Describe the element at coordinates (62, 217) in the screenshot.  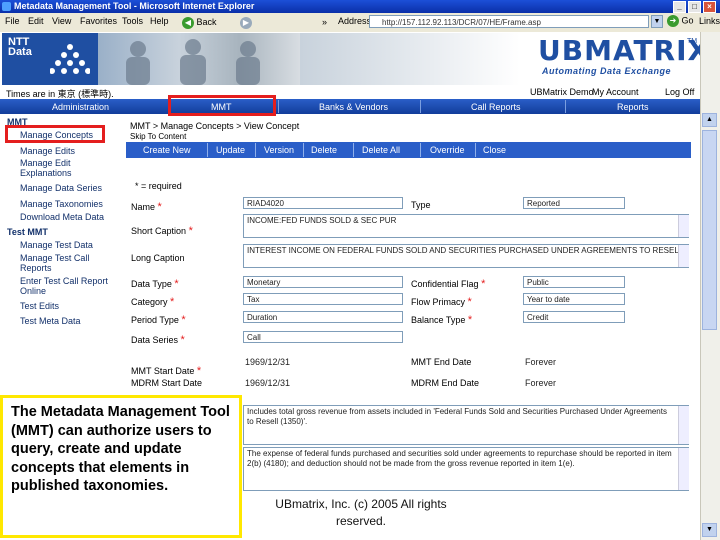
I see `sidebar-item-download-meta-data: Download Meta Data` at that location.